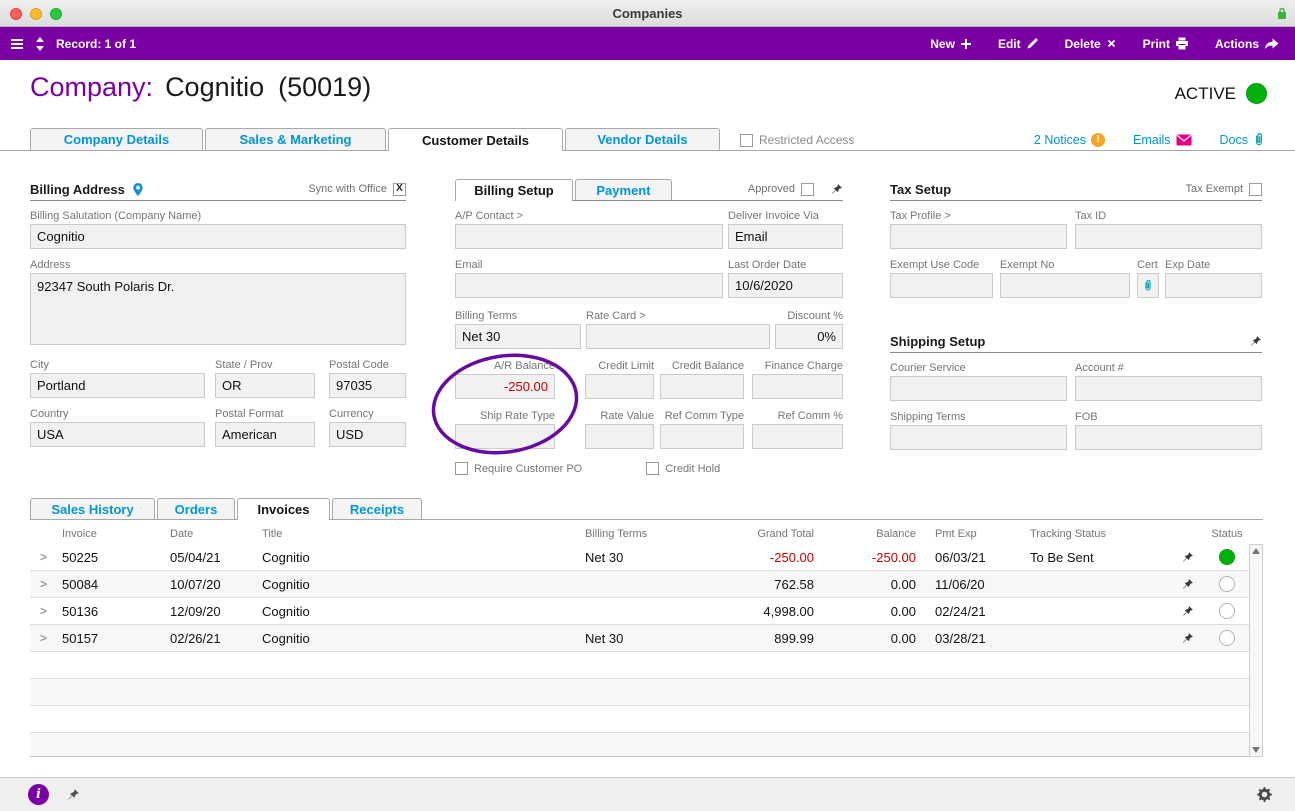 The width and height of the screenshot is (1295, 811). Describe the element at coordinates (1184, 139) in the screenshot. I see `envelope-icon` at that location.